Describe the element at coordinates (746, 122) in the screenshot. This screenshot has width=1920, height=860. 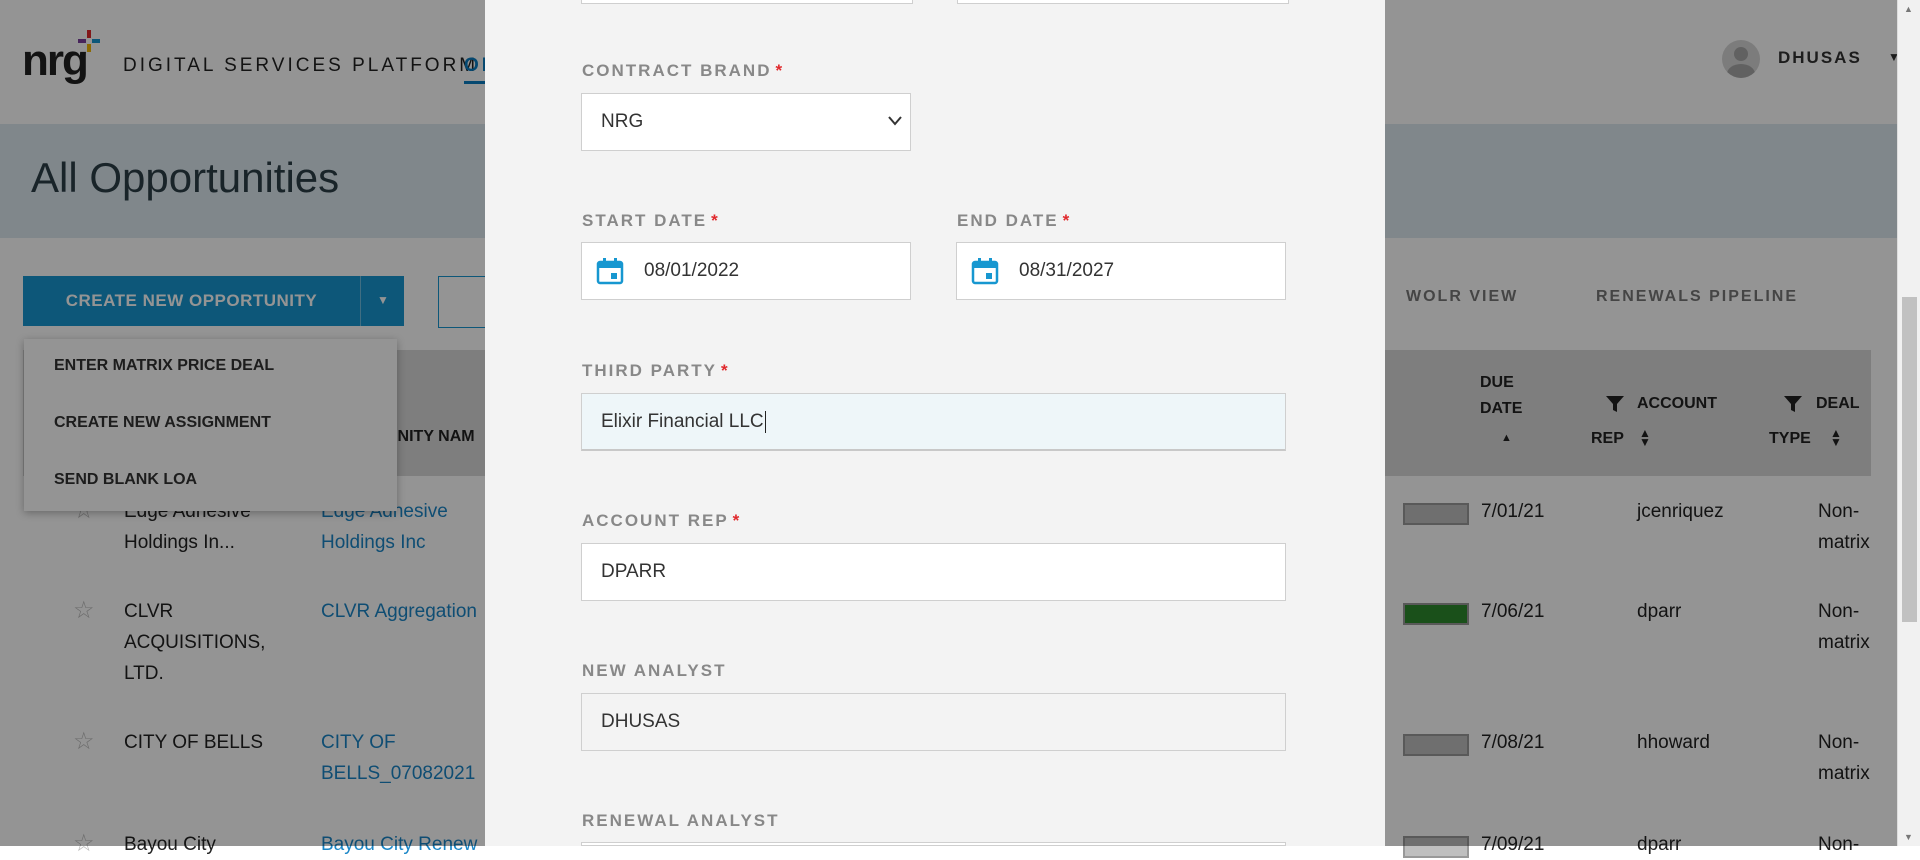
I see `contract-brand-select: NRG` at that location.